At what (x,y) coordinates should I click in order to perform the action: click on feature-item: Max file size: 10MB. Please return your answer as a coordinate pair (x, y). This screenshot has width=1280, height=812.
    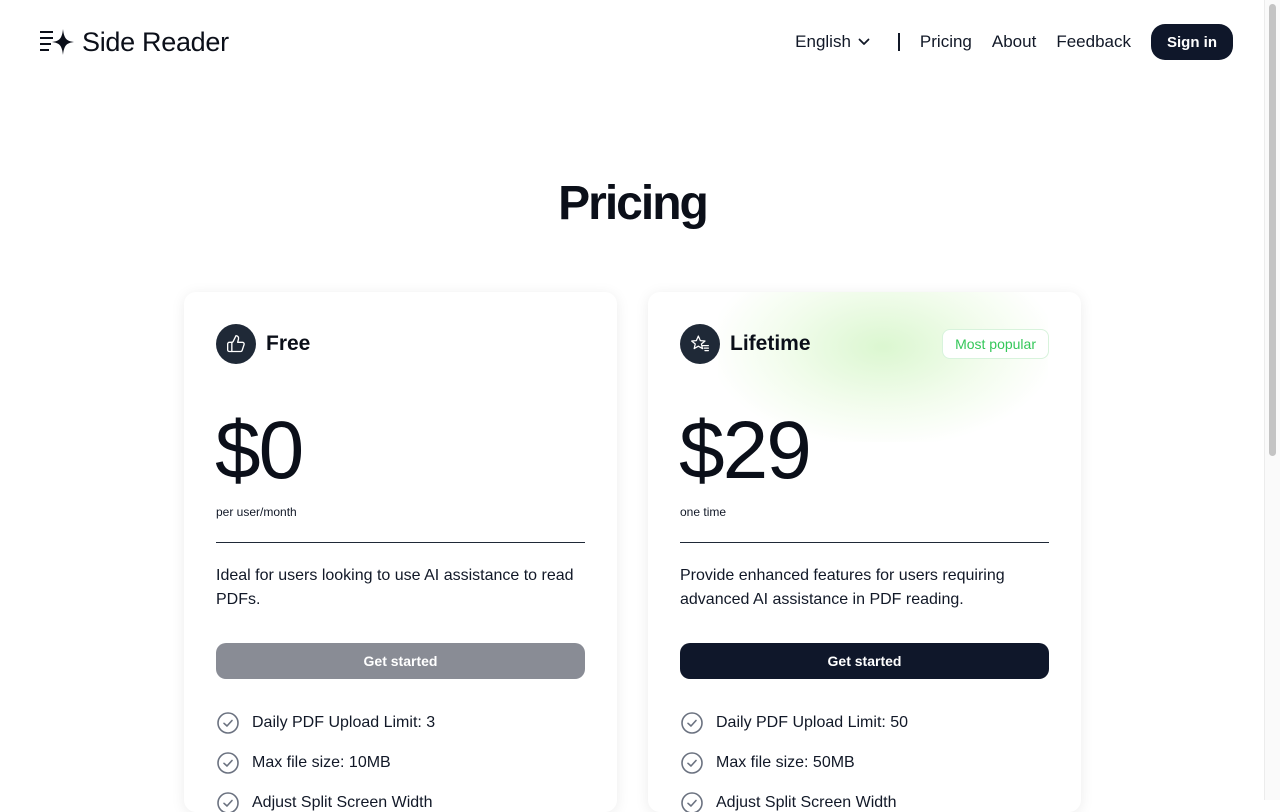
    Looking at the image, I should click on (325, 763).